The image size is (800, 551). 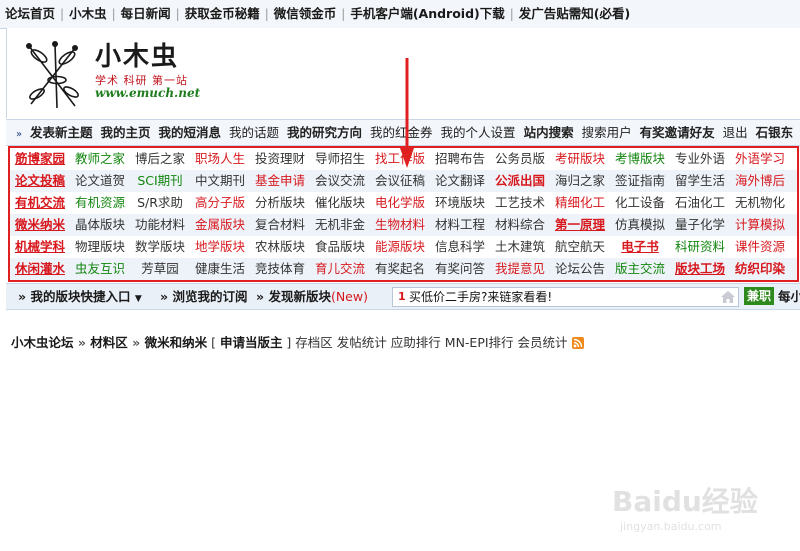 I want to click on forum-link: 农林版块, so click(x=280, y=247).